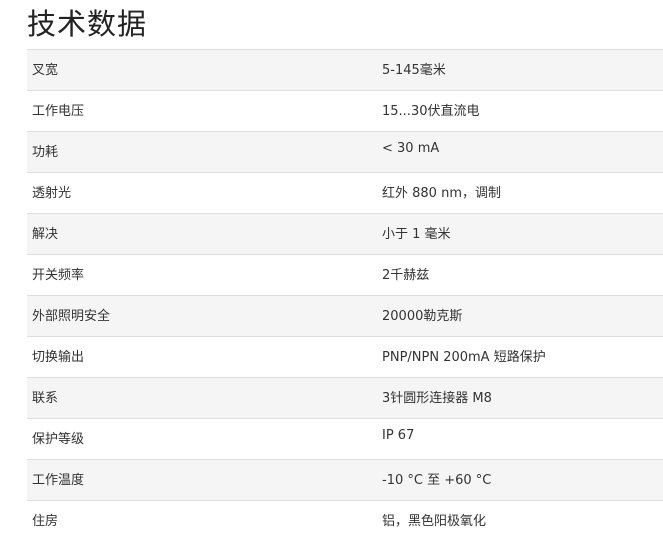 The height and width of the screenshot is (542, 663). I want to click on table-row: 切换输出 PNP/NPN 200mA 短路保护, so click(345, 357).